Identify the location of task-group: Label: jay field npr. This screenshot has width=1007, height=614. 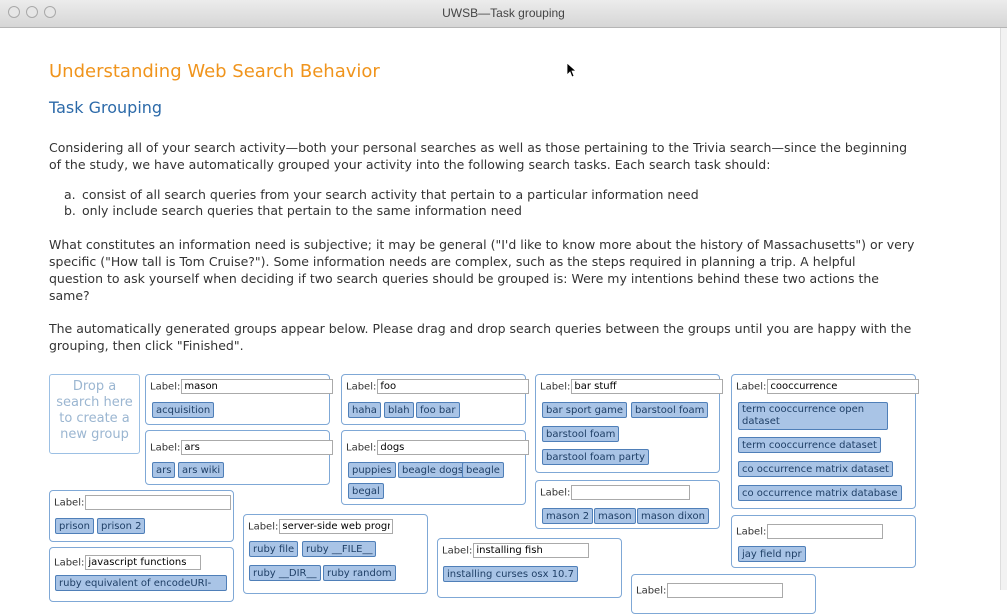
(823, 541).